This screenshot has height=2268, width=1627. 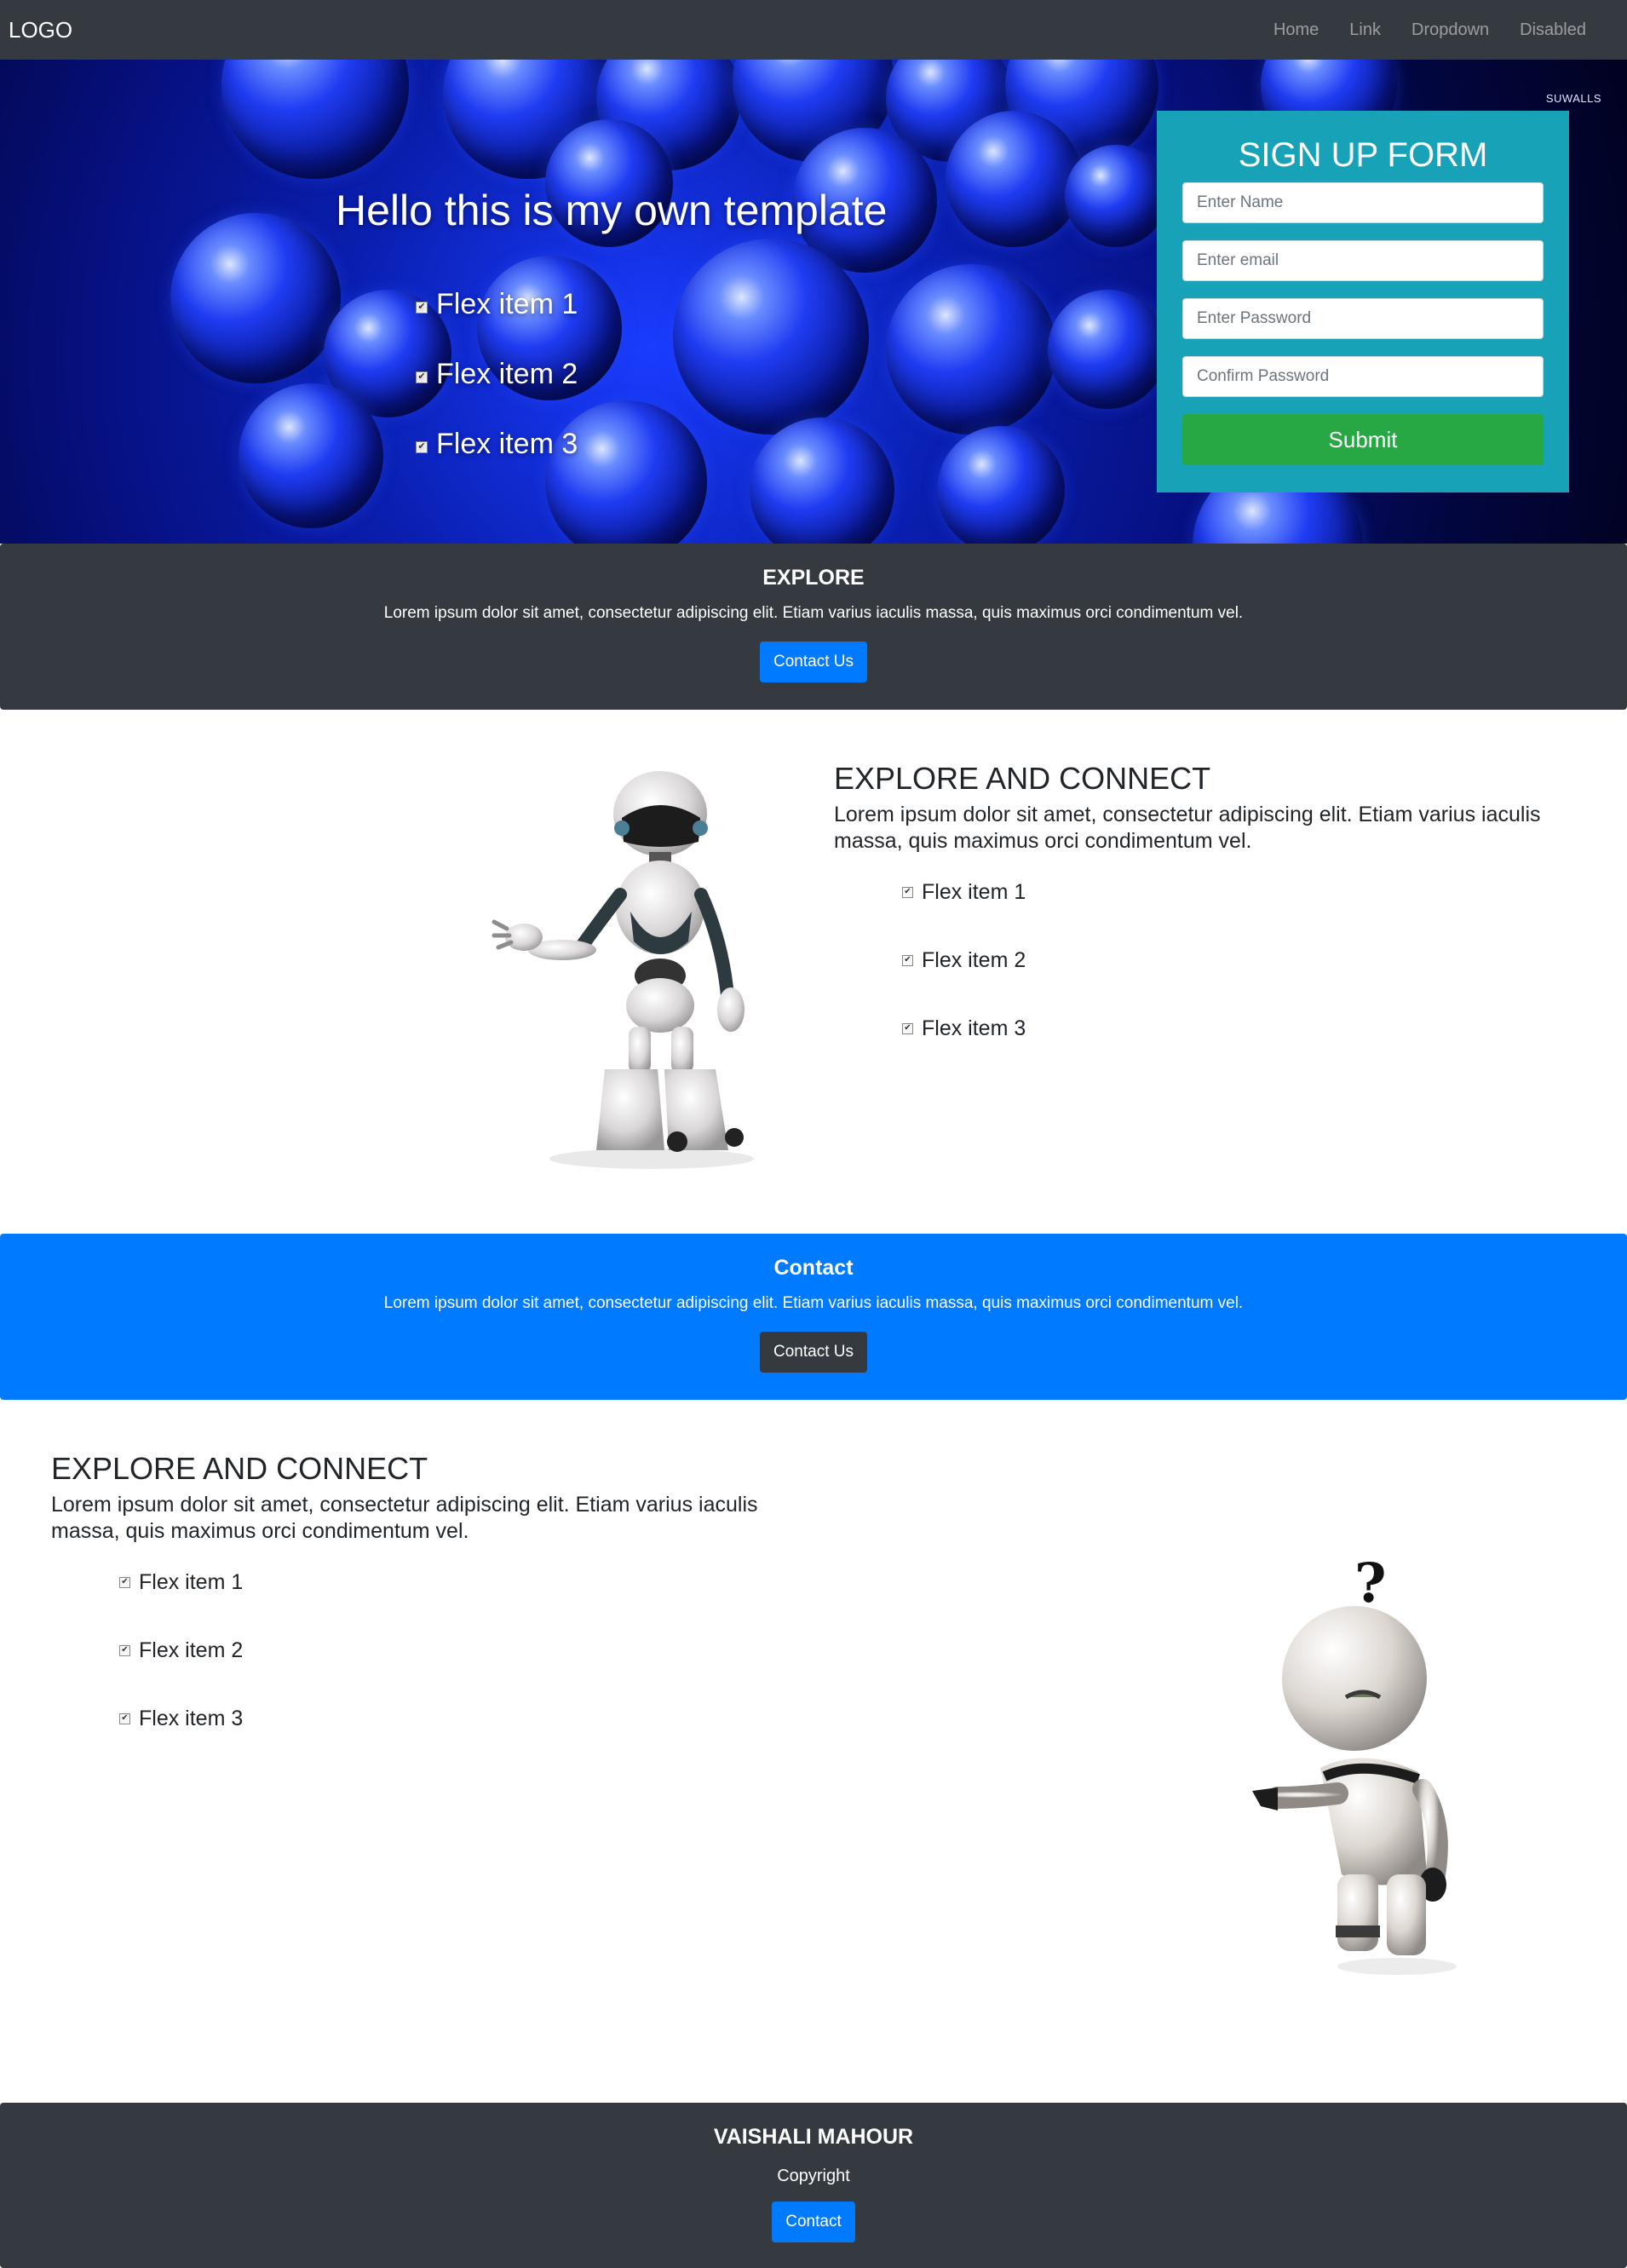 I want to click on confirm-password-input, so click(x=1363, y=376).